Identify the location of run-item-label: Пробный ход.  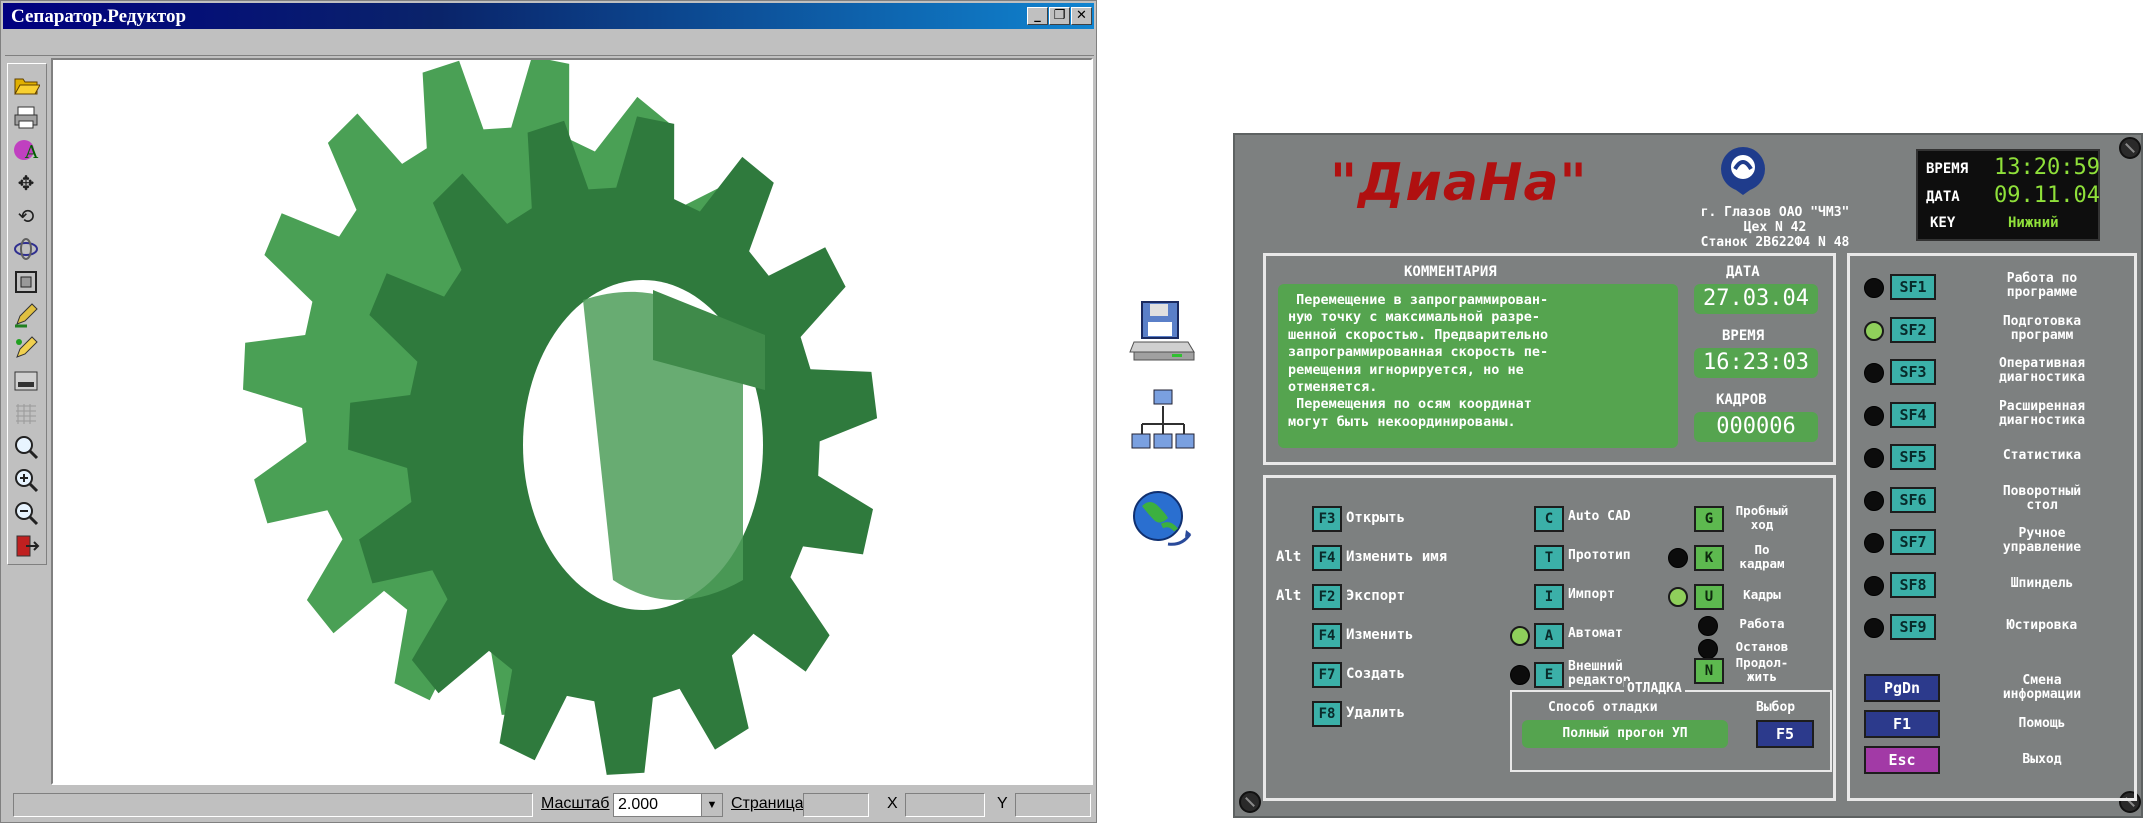
(1762, 517).